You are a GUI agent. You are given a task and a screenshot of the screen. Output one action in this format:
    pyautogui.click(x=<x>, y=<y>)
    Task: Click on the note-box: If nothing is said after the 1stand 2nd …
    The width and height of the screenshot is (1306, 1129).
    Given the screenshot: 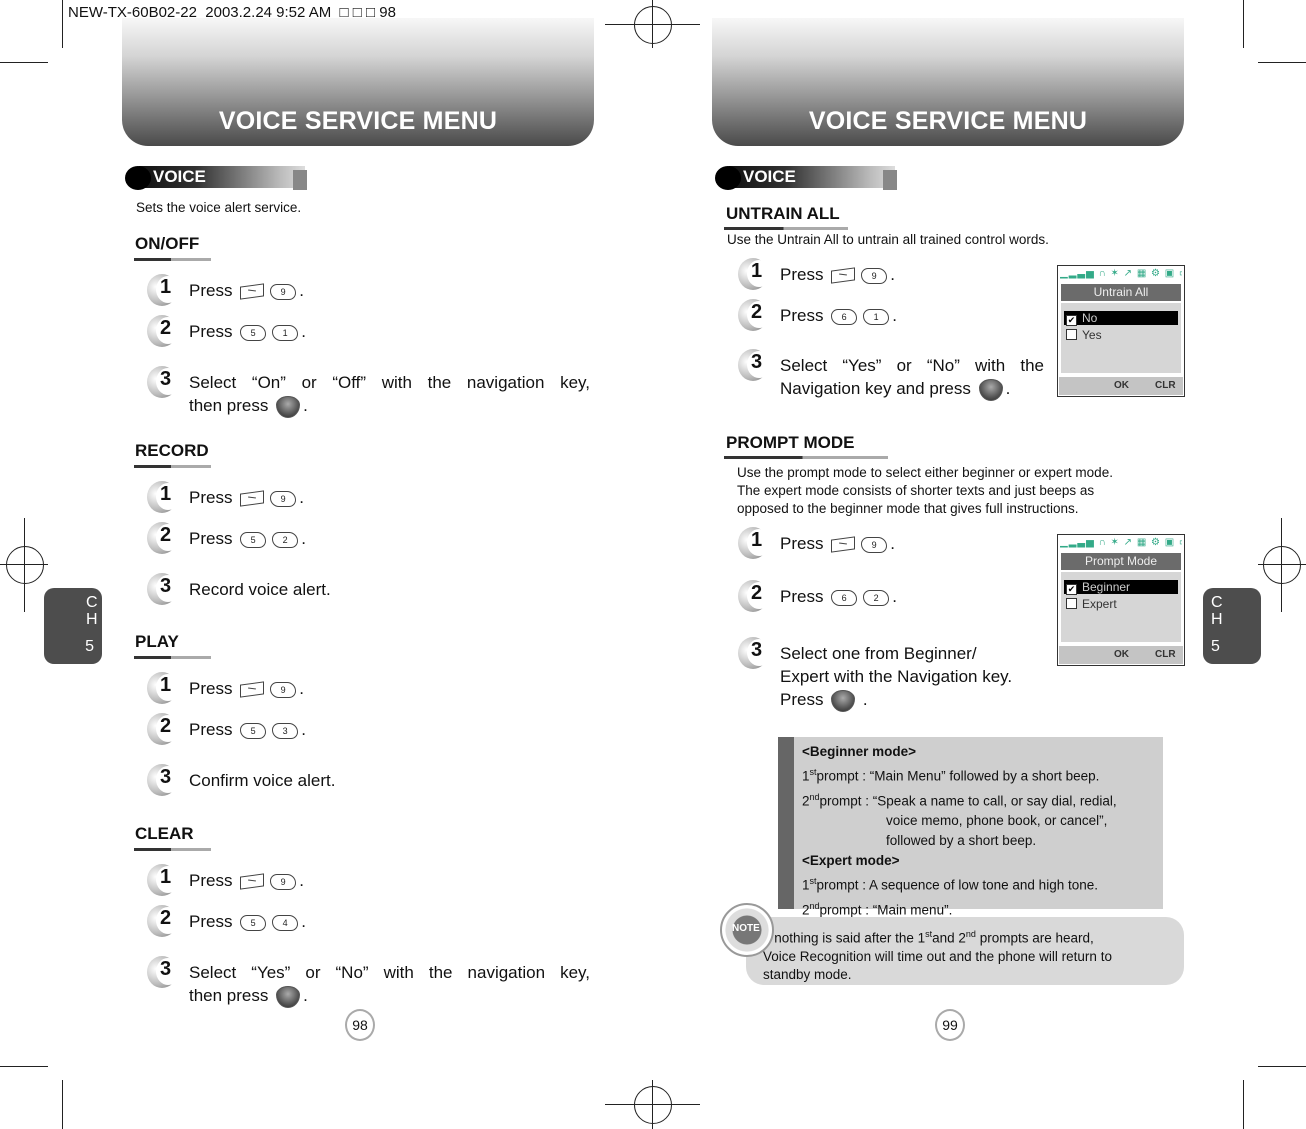 What is the action you would take?
    pyautogui.click(x=965, y=951)
    